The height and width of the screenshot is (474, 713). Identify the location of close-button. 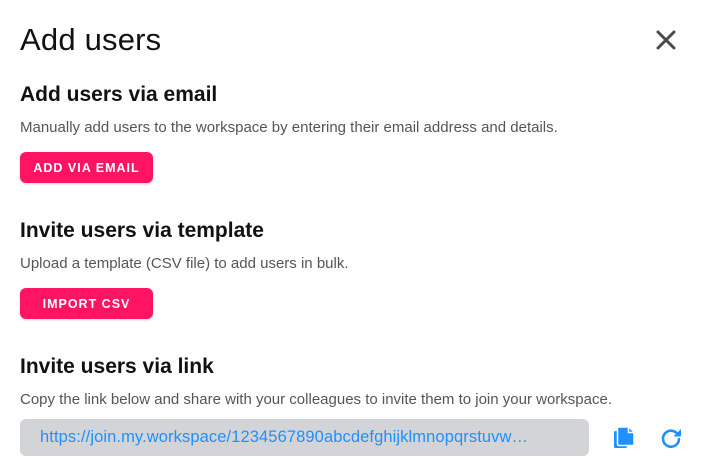
(666, 40).